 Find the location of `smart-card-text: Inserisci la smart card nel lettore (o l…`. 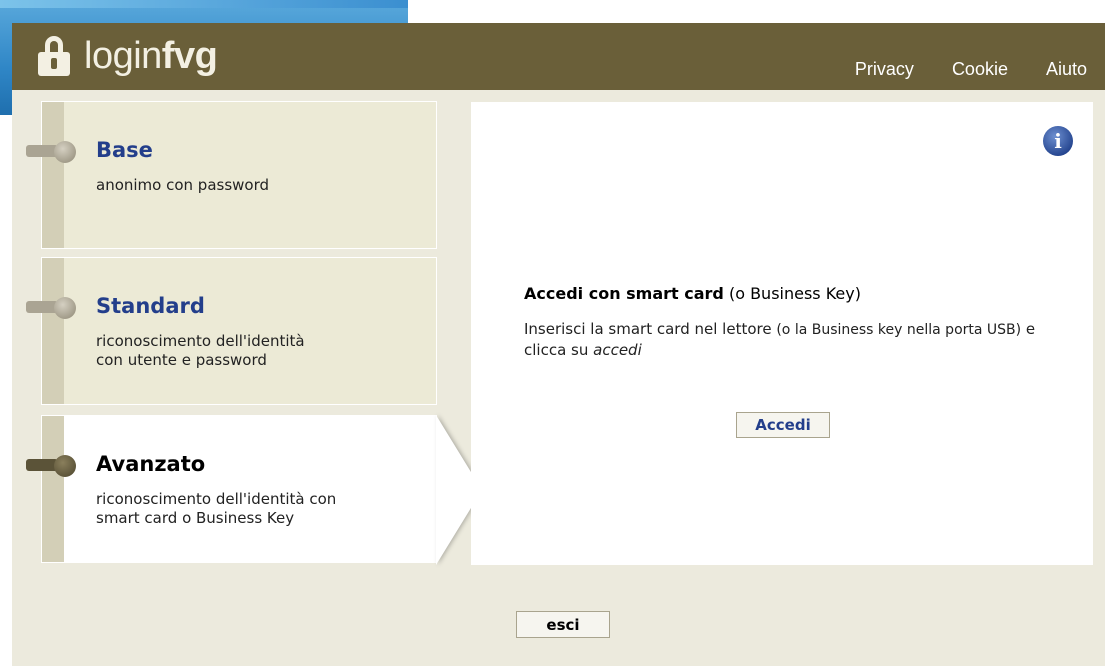

smart-card-text: Inserisci la smart card nel lettore (o l… is located at coordinates (780, 339).